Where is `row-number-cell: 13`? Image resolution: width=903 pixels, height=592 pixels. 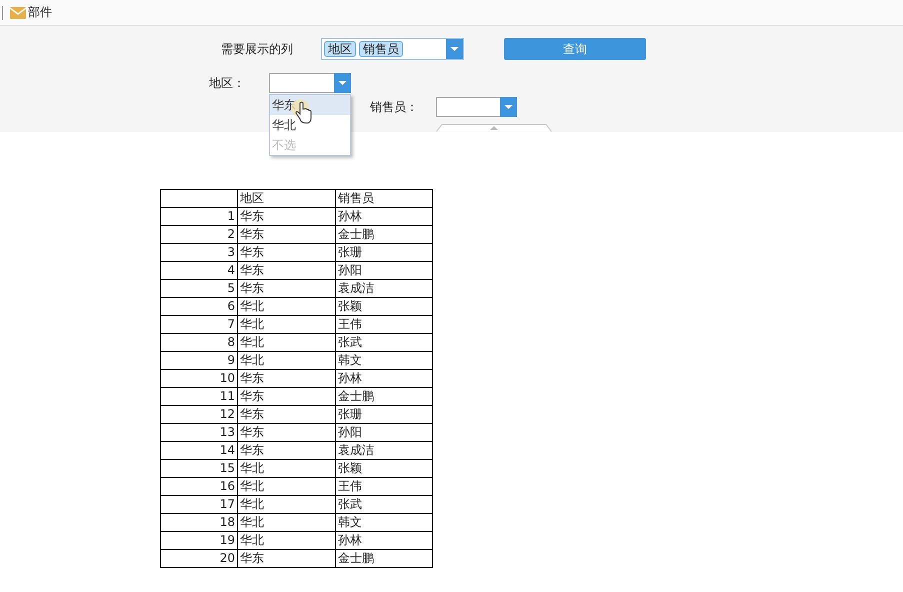
row-number-cell: 13 is located at coordinates (199, 433).